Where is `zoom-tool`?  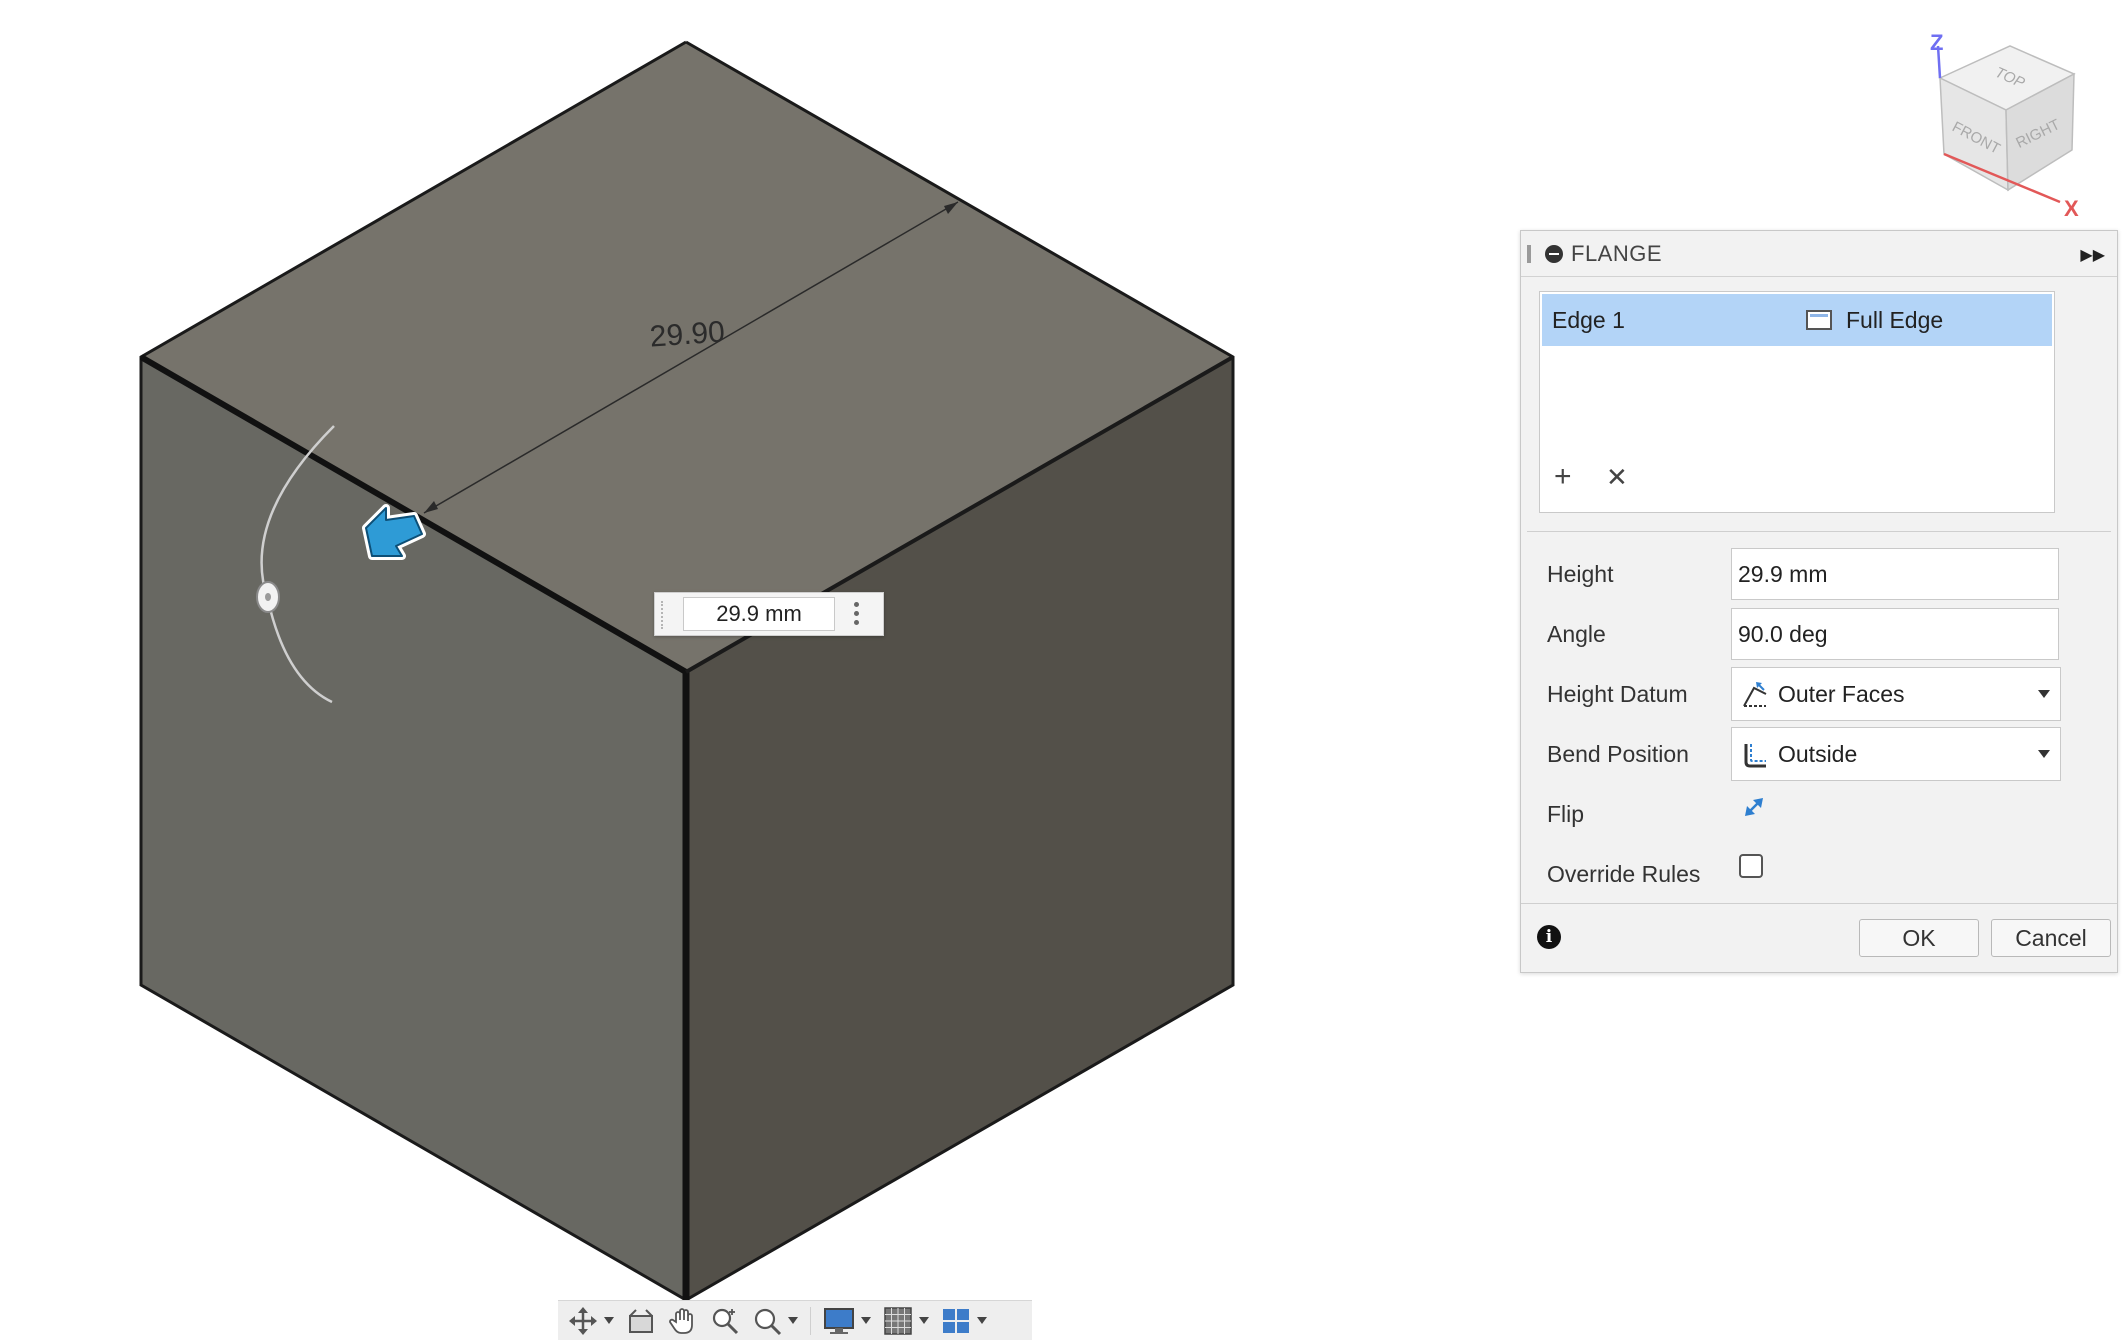
zoom-tool is located at coordinates (725, 1321).